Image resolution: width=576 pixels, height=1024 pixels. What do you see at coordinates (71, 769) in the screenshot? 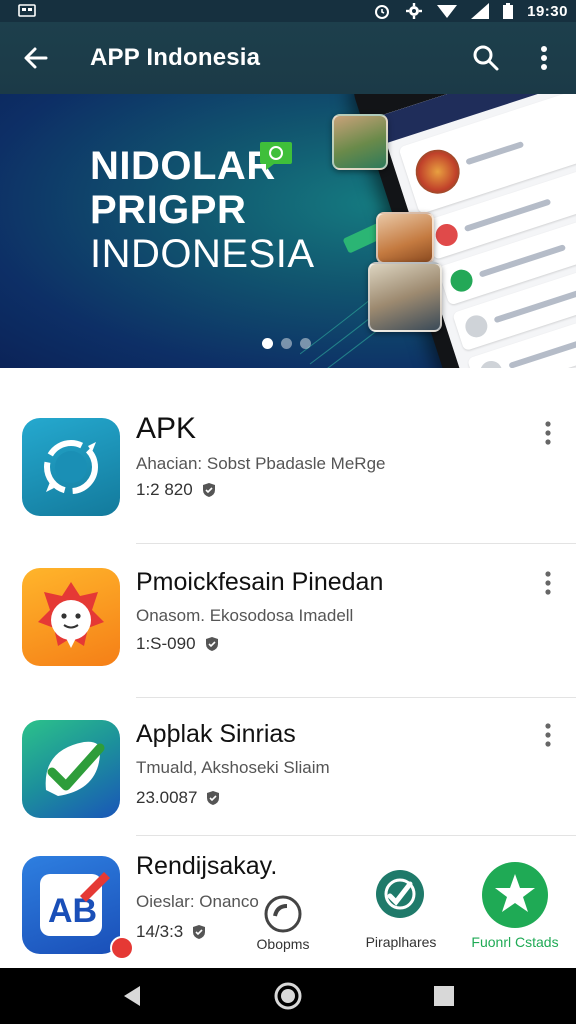
I see `checkmark-leaf-icon` at bounding box center [71, 769].